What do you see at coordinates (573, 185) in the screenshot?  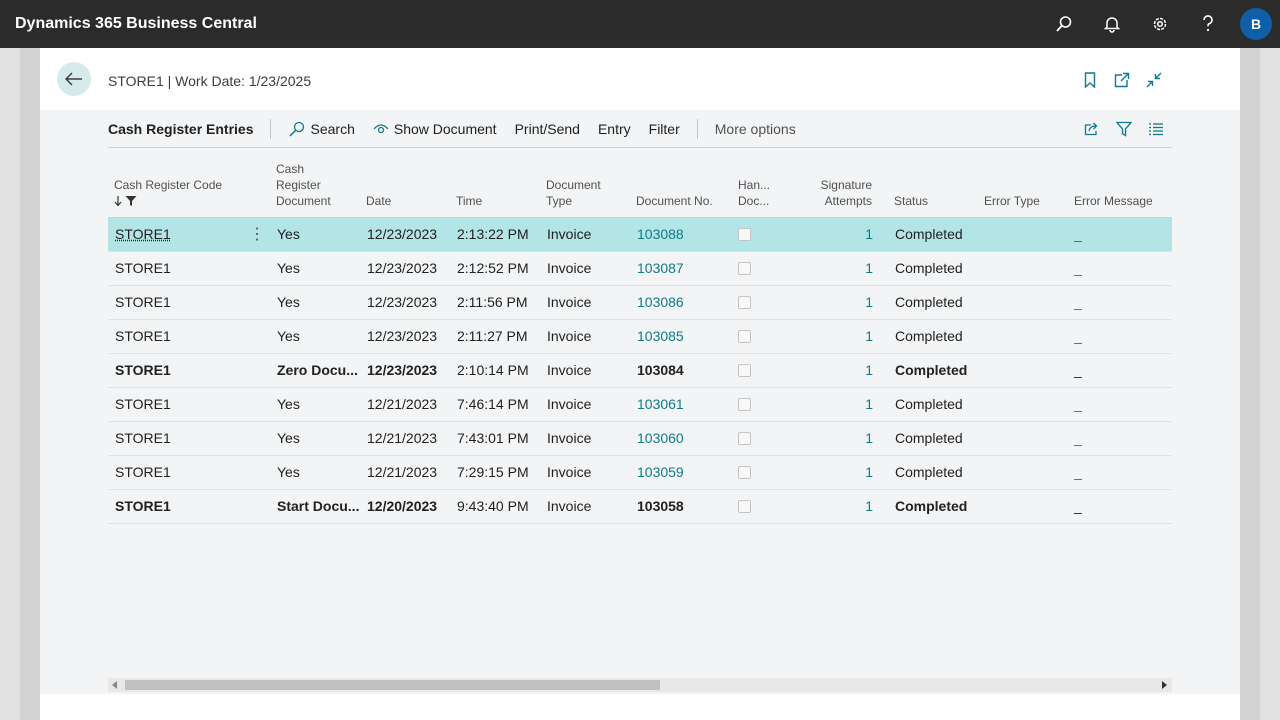 I see `column-label: Document` at bounding box center [573, 185].